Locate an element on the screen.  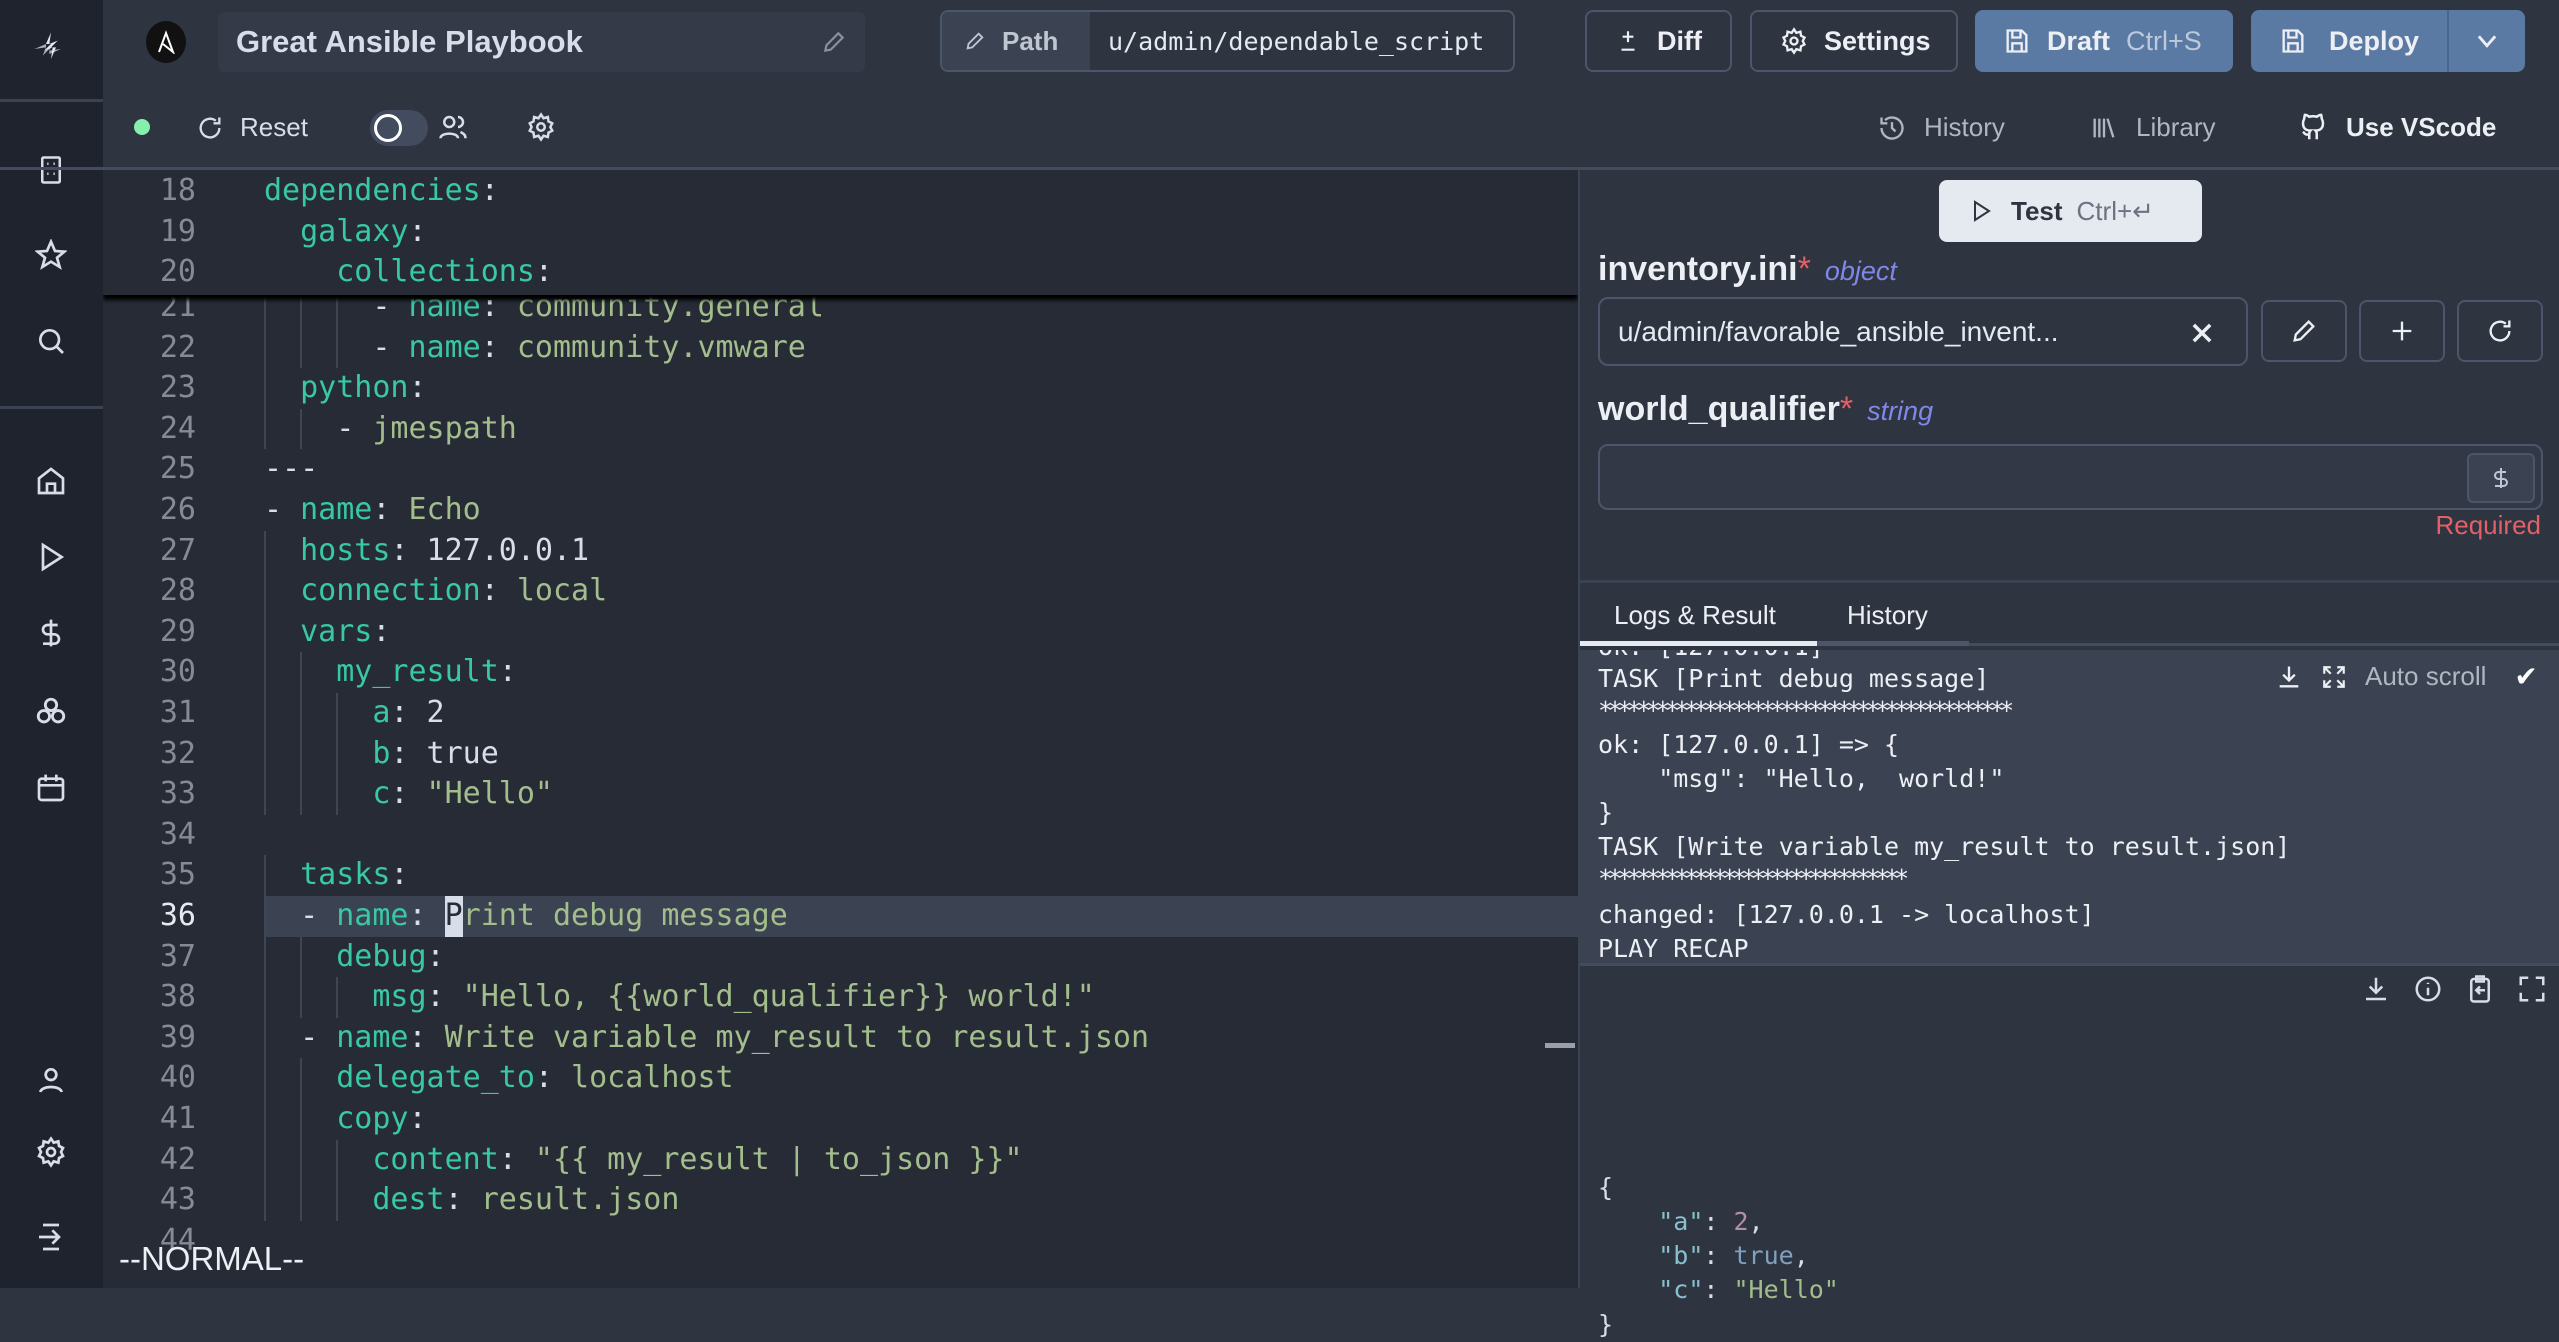
line-content: connection: local is located at coordinates (435, 591).